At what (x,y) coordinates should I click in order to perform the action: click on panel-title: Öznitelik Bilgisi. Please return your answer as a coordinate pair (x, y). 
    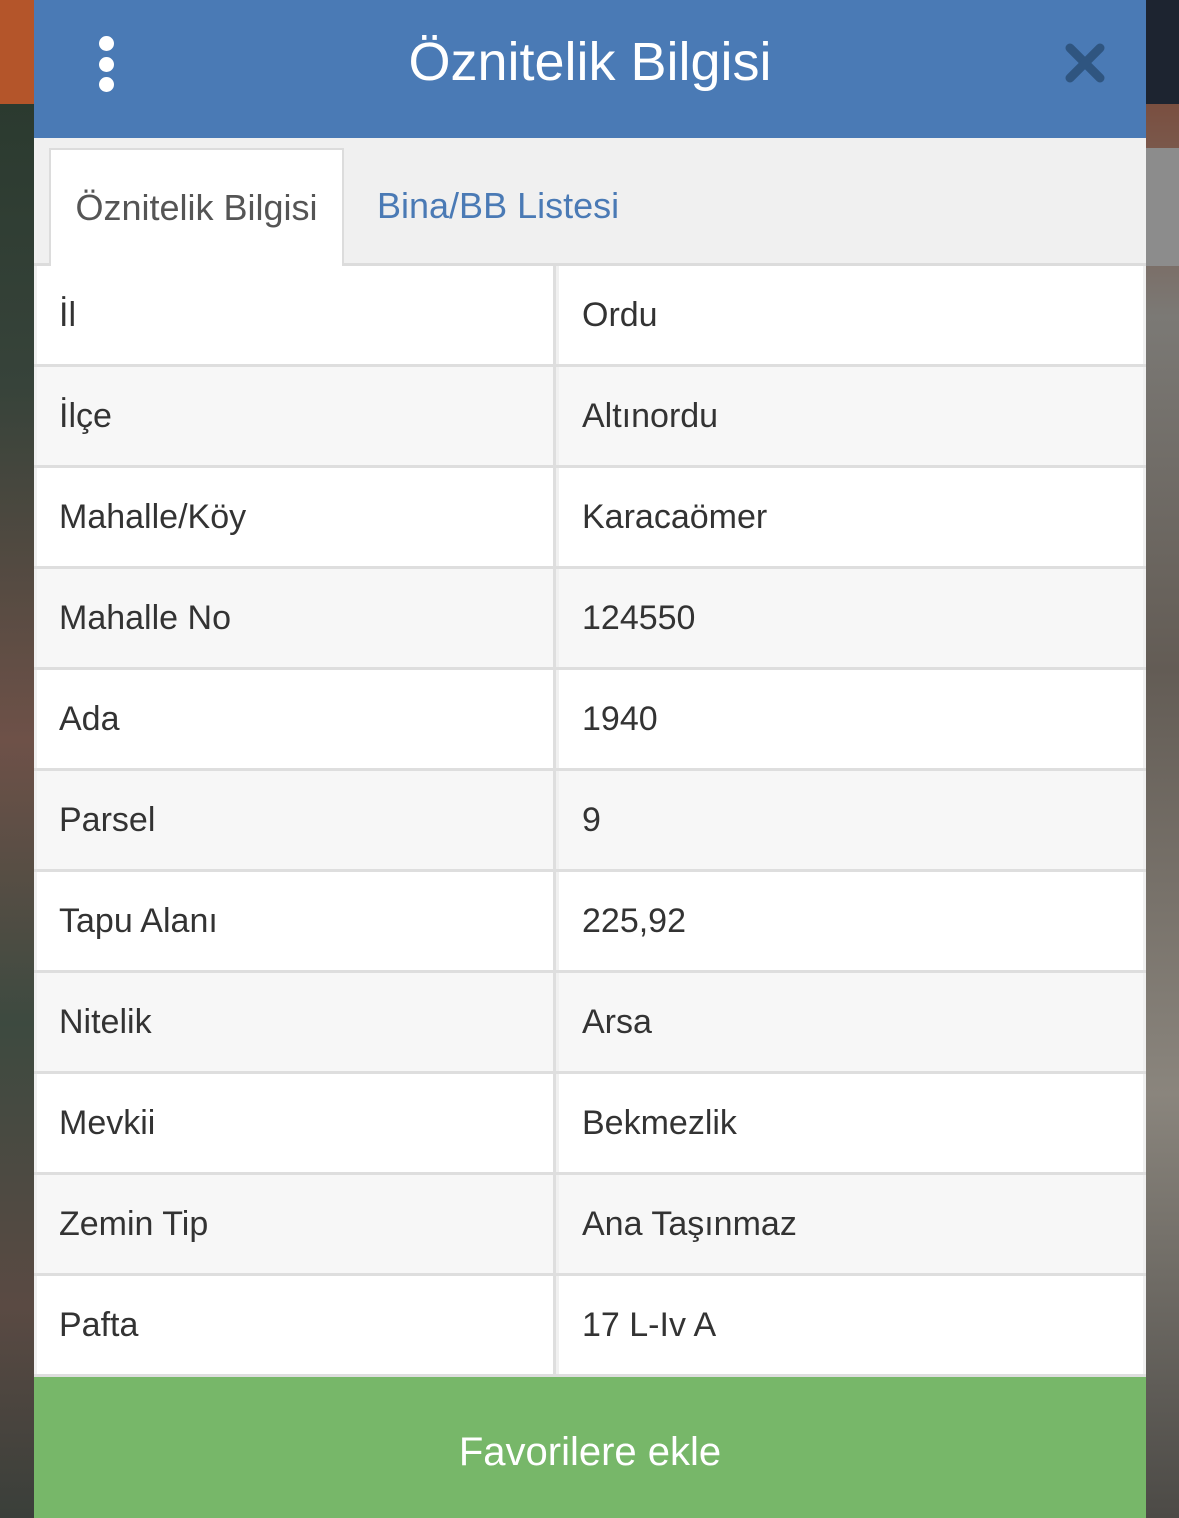
    Looking at the image, I should click on (590, 62).